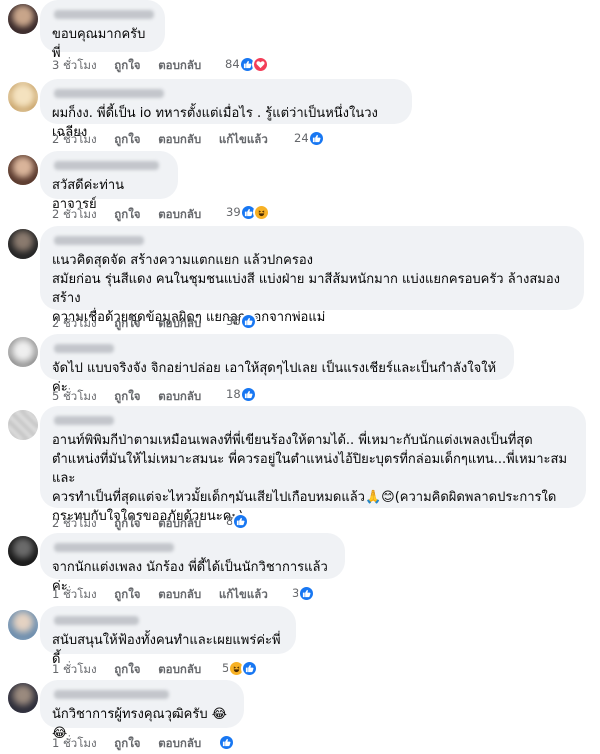  What do you see at coordinates (233, 394) in the screenshot?
I see `reaction-count: 18` at bounding box center [233, 394].